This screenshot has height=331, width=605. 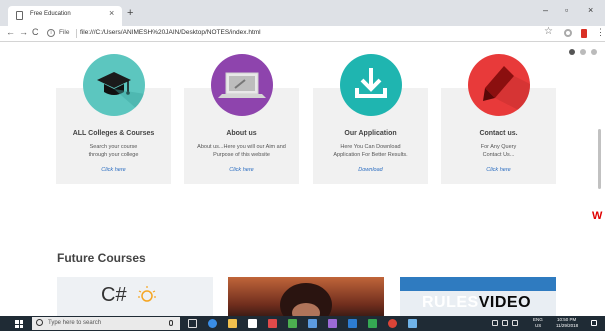 What do you see at coordinates (147, 294) in the screenshot?
I see `lightbulb-icon` at bounding box center [147, 294].